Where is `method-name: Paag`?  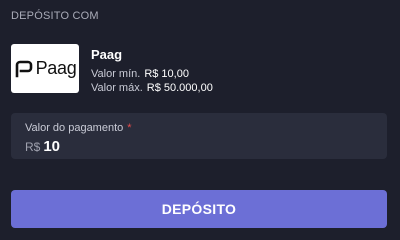 method-name: Paag is located at coordinates (107, 54).